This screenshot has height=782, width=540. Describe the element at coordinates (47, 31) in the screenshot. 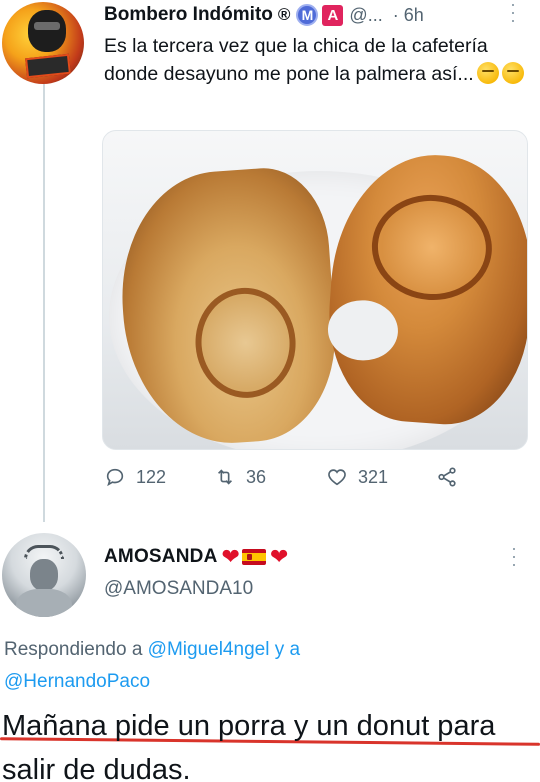

I see `helmet-figure` at that location.